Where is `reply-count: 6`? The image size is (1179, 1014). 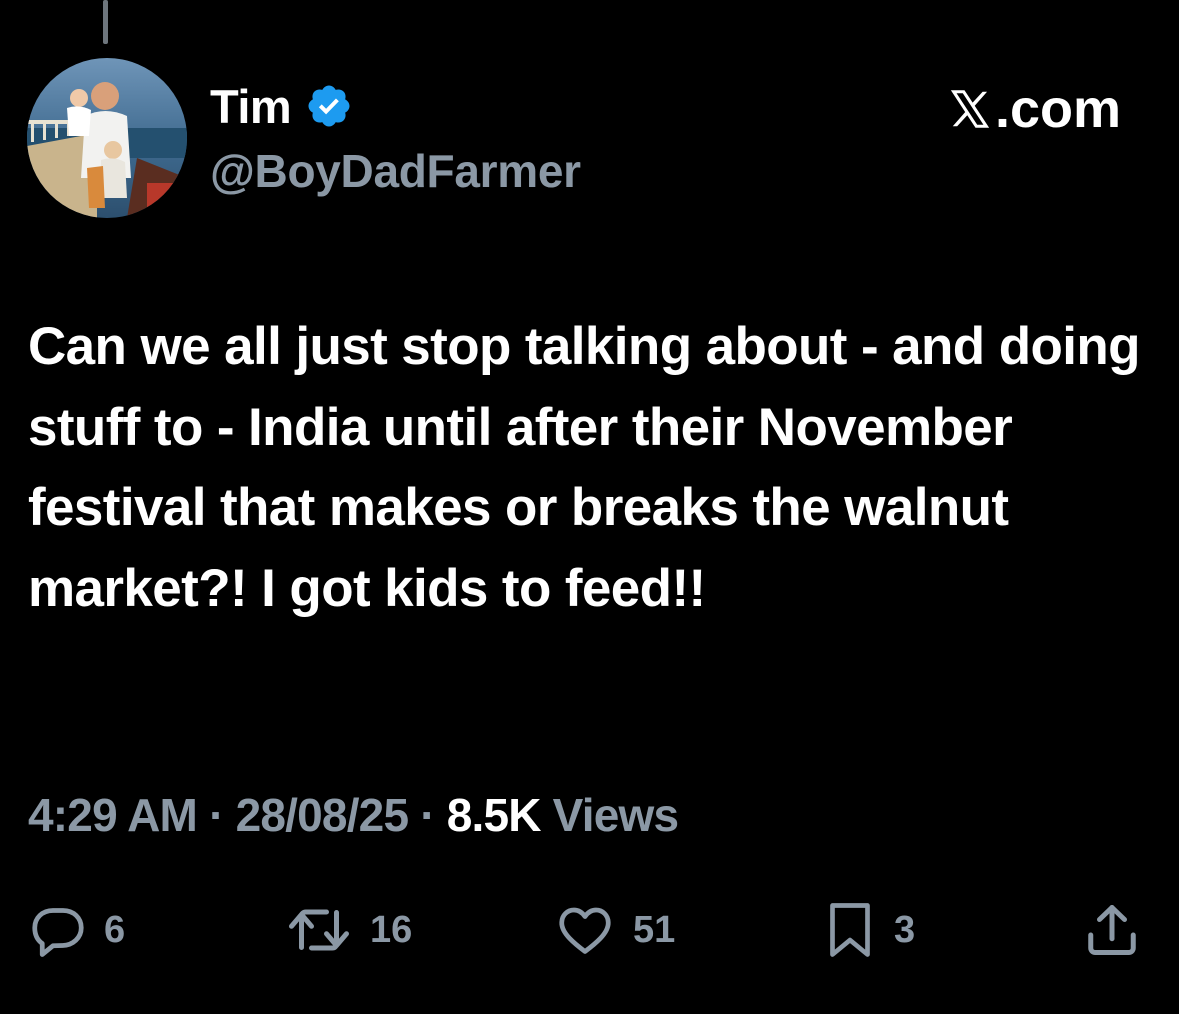
reply-count: 6 is located at coordinates (115, 929).